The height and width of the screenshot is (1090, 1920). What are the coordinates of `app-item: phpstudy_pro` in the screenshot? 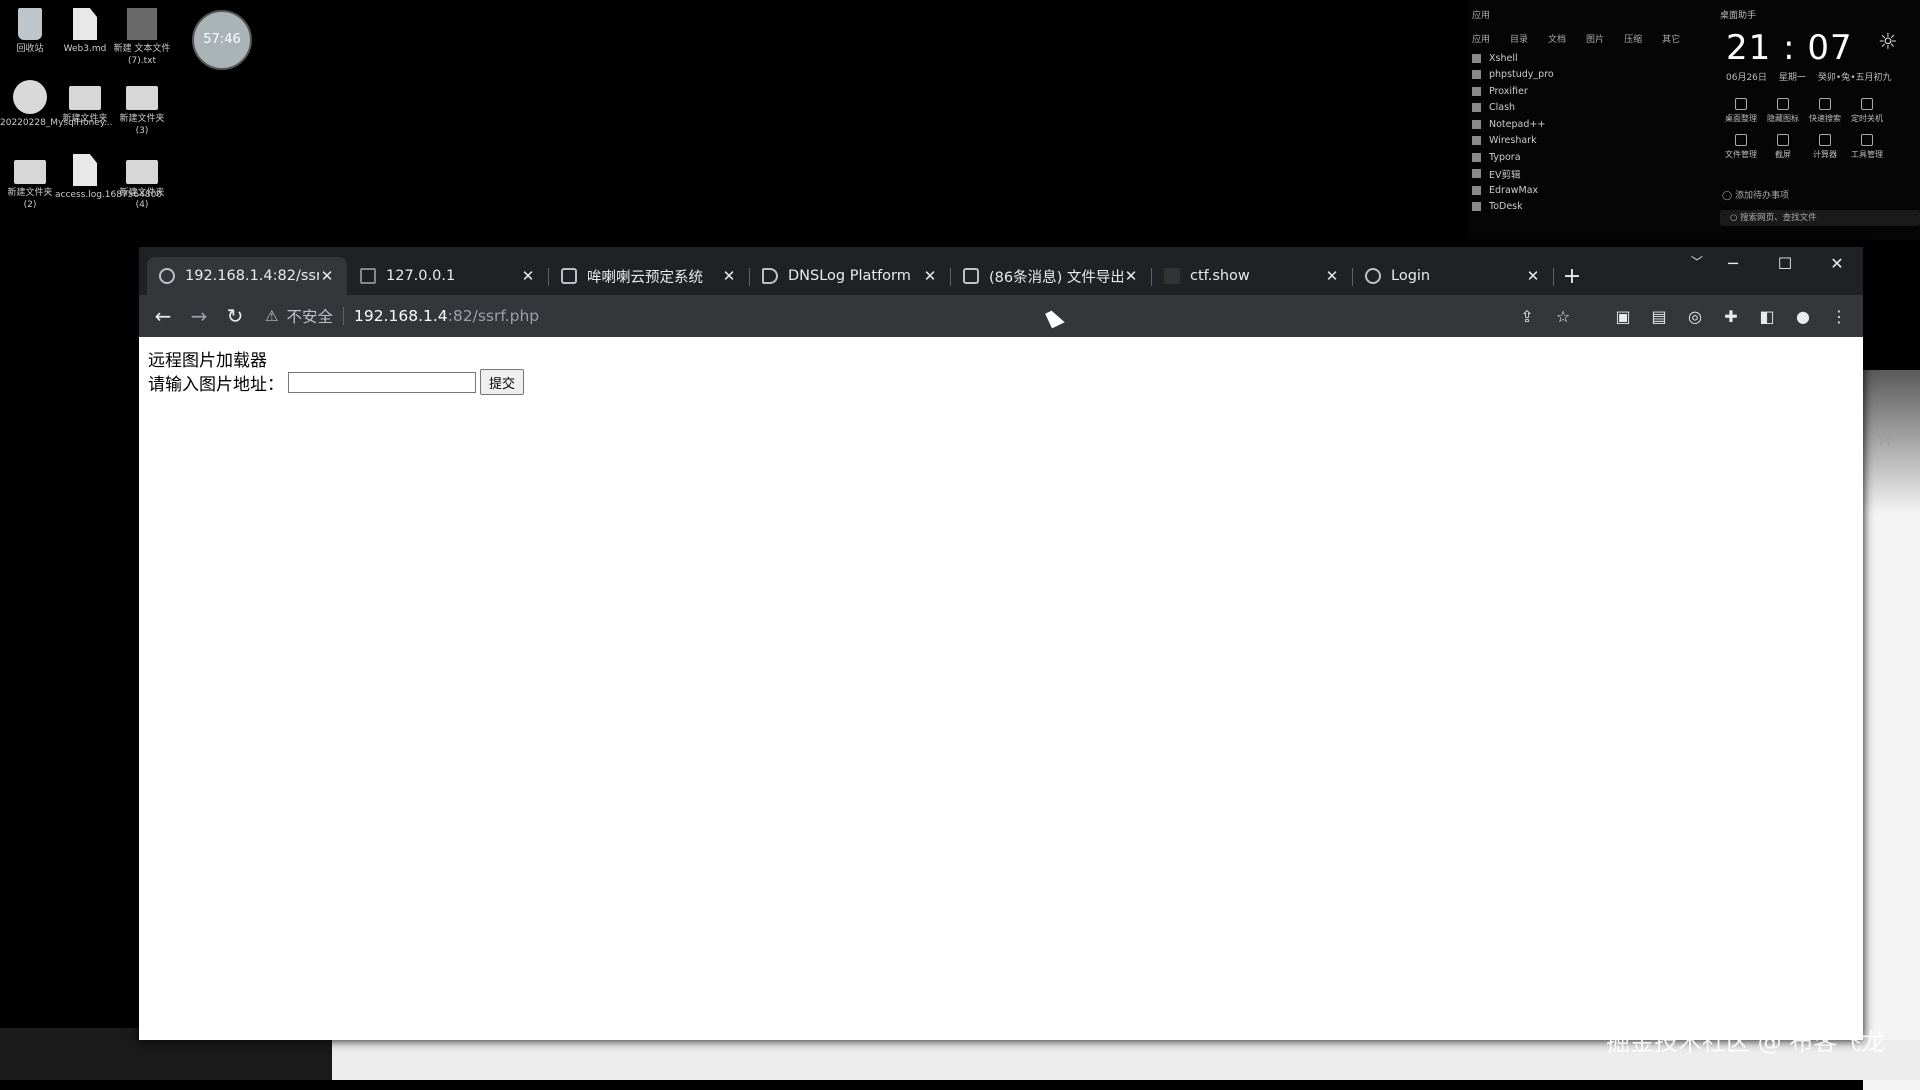 It's located at (1513, 75).